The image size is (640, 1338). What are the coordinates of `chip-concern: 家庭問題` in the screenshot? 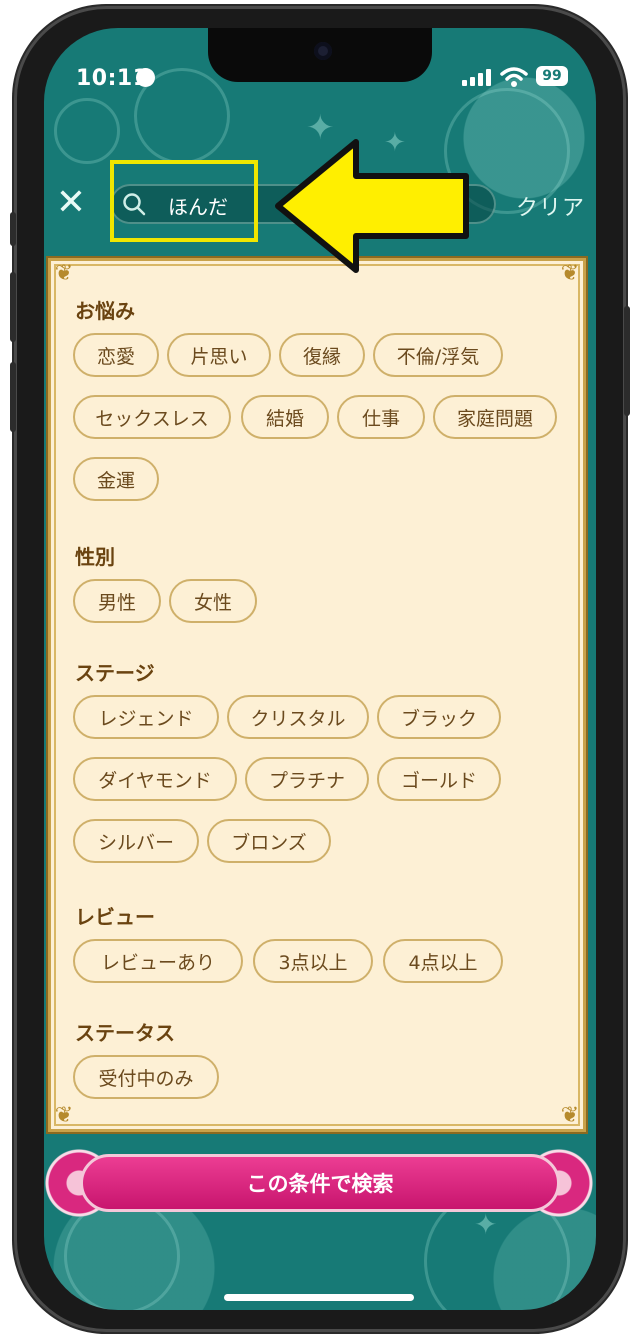 It's located at (495, 417).